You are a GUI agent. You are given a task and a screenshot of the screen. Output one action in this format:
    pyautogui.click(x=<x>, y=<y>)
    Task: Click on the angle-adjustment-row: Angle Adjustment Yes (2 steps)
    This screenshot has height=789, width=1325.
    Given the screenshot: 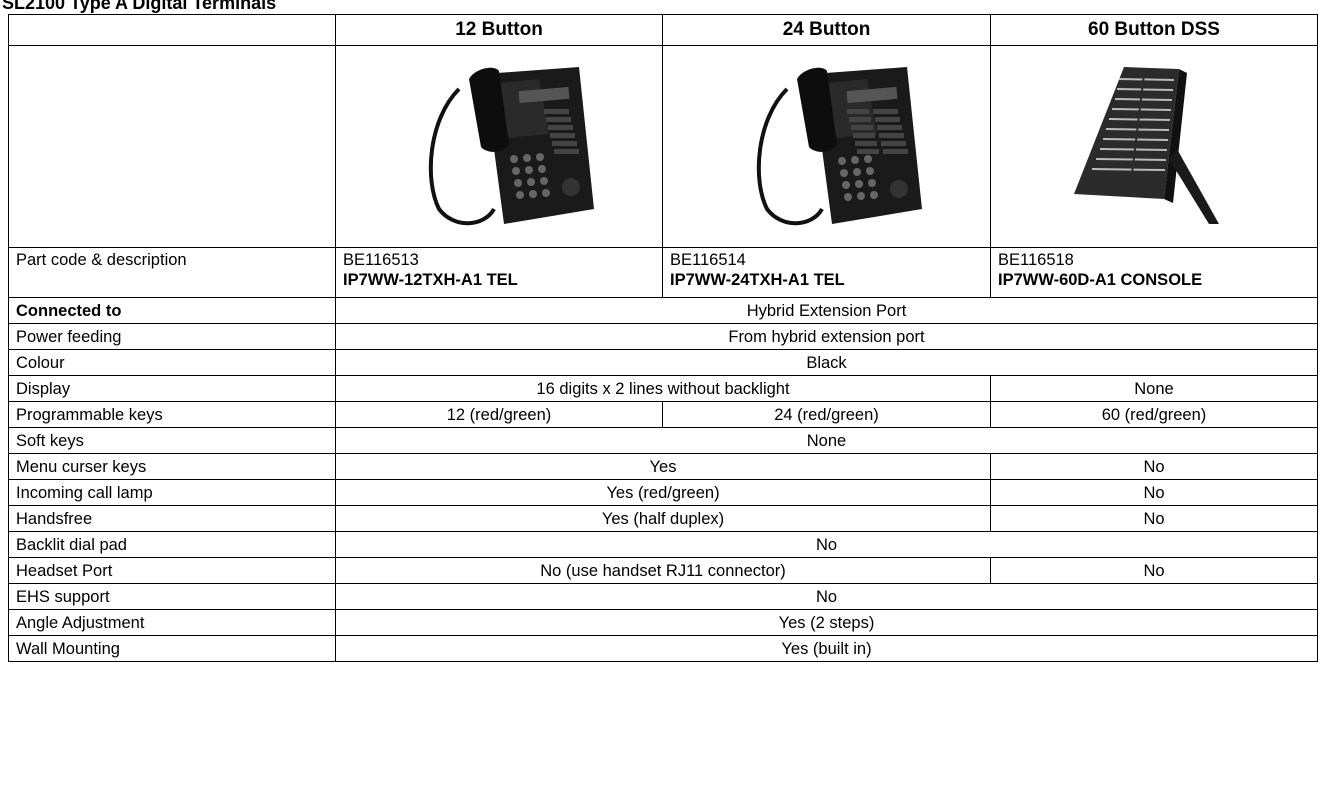 What is the action you would take?
    pyautogui.click(x=663, y=622)
    